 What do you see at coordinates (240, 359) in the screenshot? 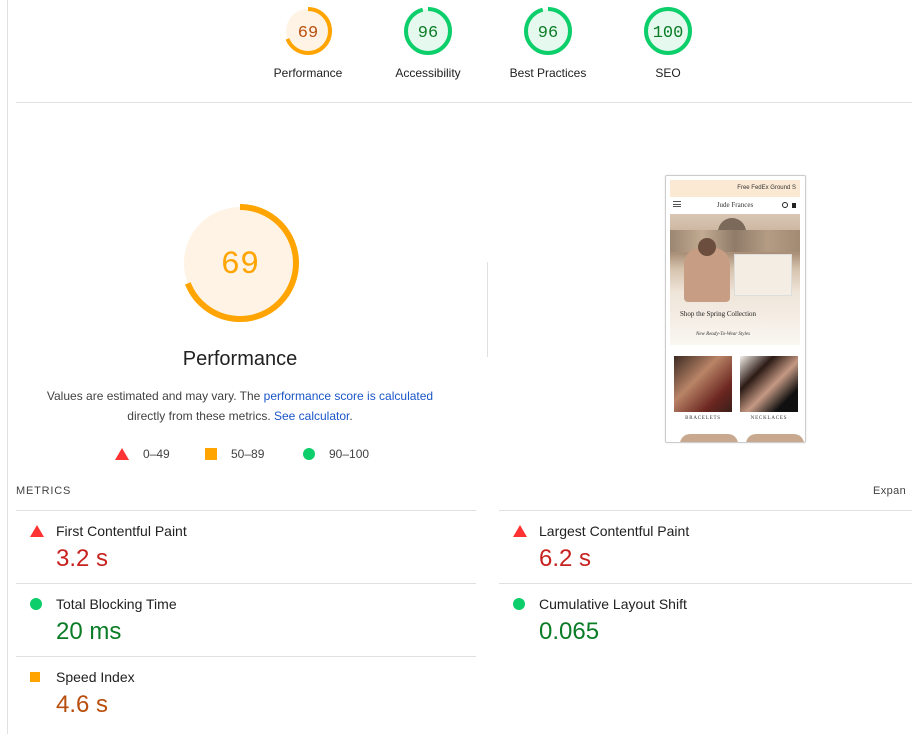
I see `performance-title: Performance` at bounding box center [240, 359].